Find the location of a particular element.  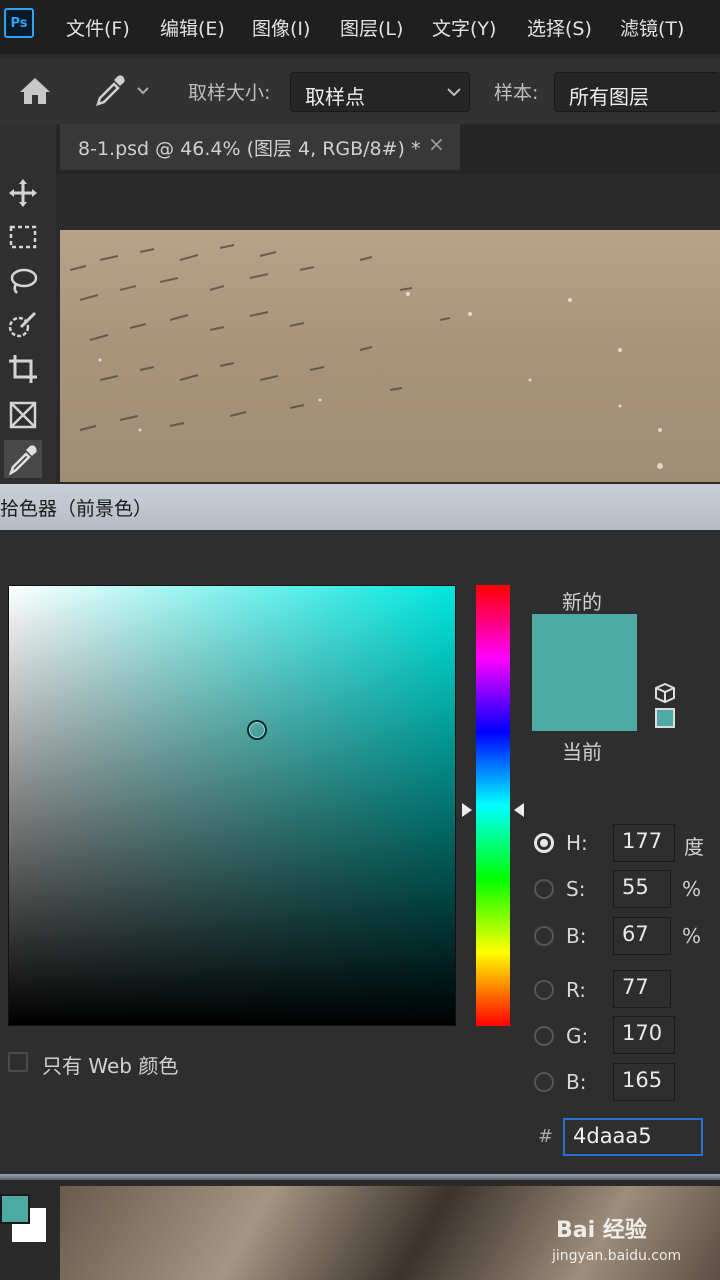

hue-unit: 度 is located at coordinates (694, 847).